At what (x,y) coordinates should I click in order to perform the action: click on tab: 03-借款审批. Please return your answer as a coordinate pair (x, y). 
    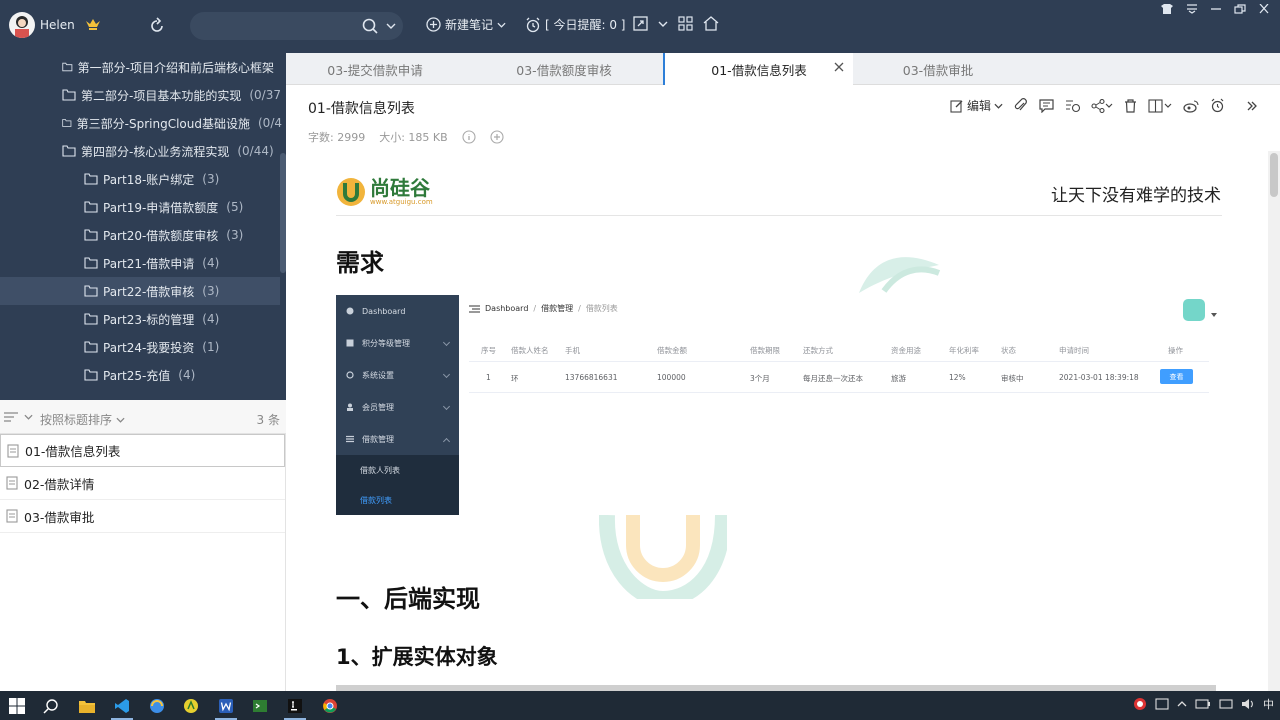
    Looking at the image, I should click on (938, 69).